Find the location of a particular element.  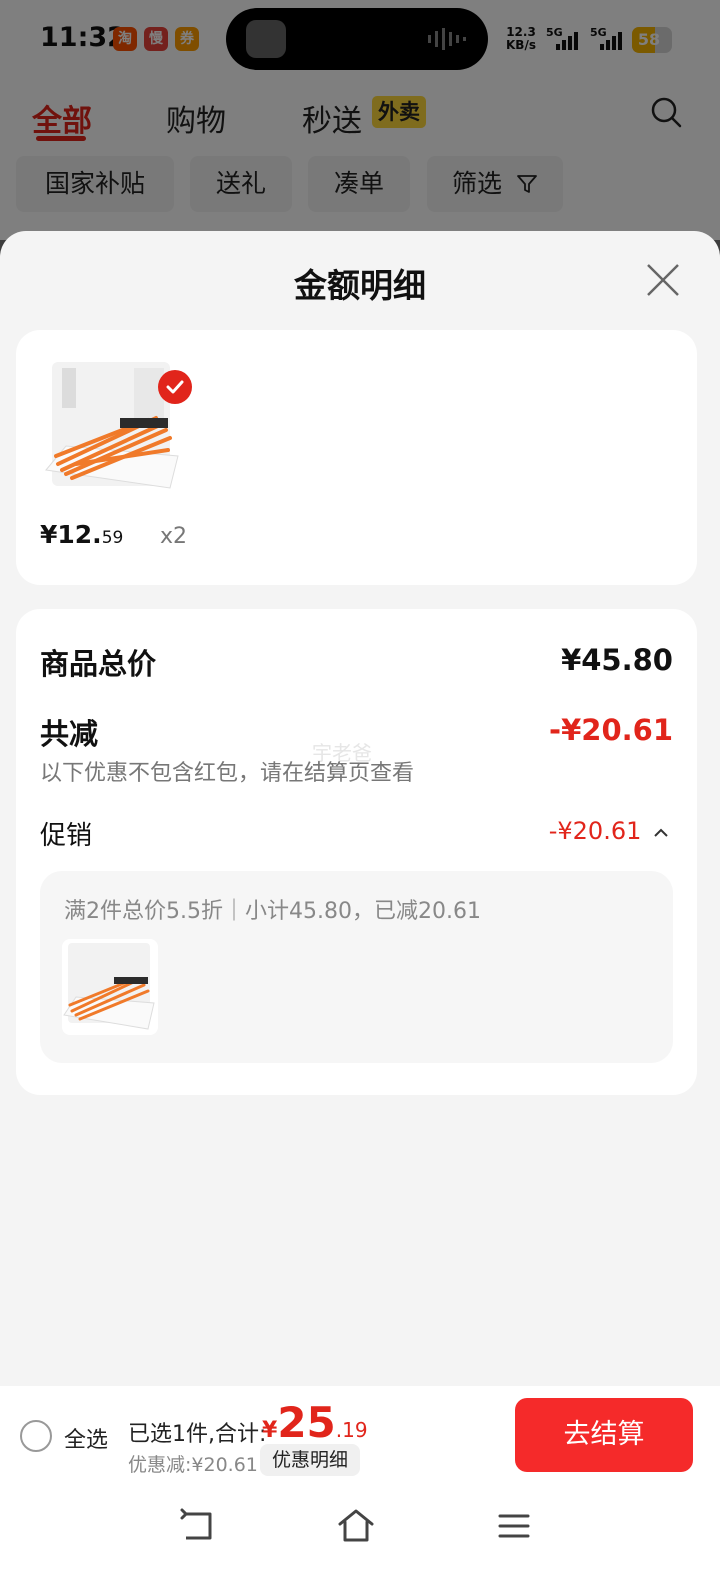

selected-count-text: 已选1件,合计: is located at coordinates (197, 1434).